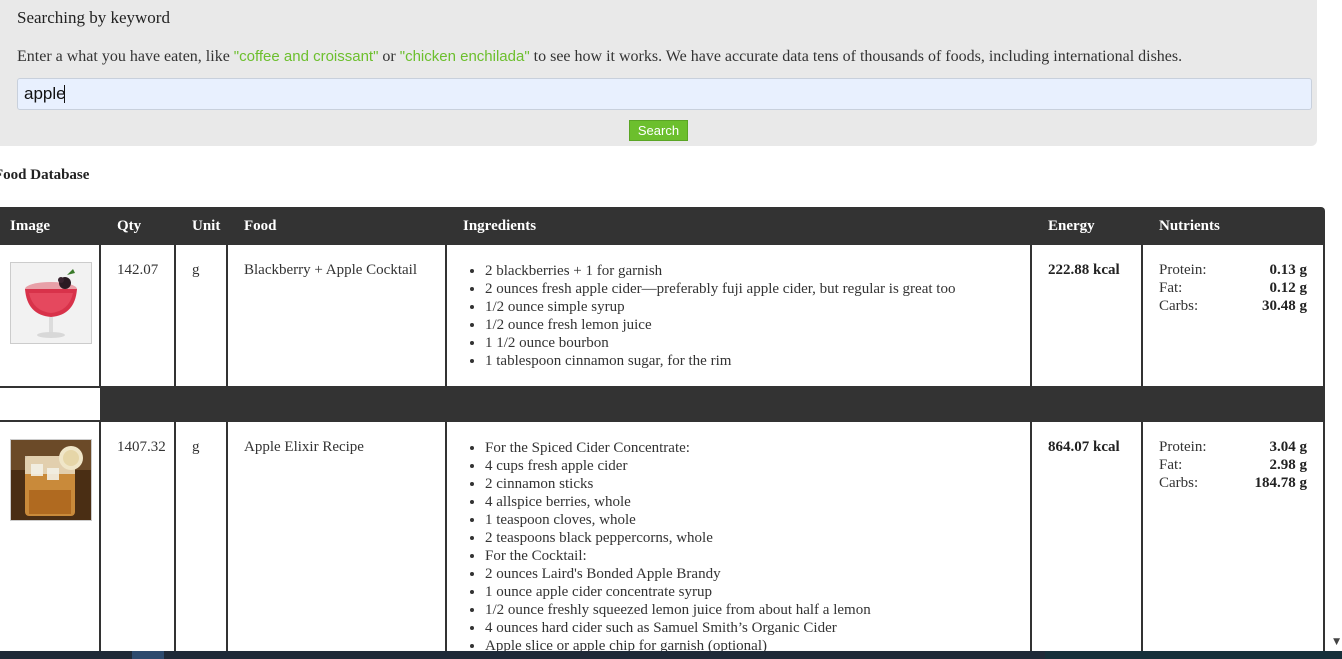 This screenshot has height=659, width=1342. Describe the element at coordinates (678, 466) in the screenshot. I see `list-item: 4 cups fresh apple cider` at that location.